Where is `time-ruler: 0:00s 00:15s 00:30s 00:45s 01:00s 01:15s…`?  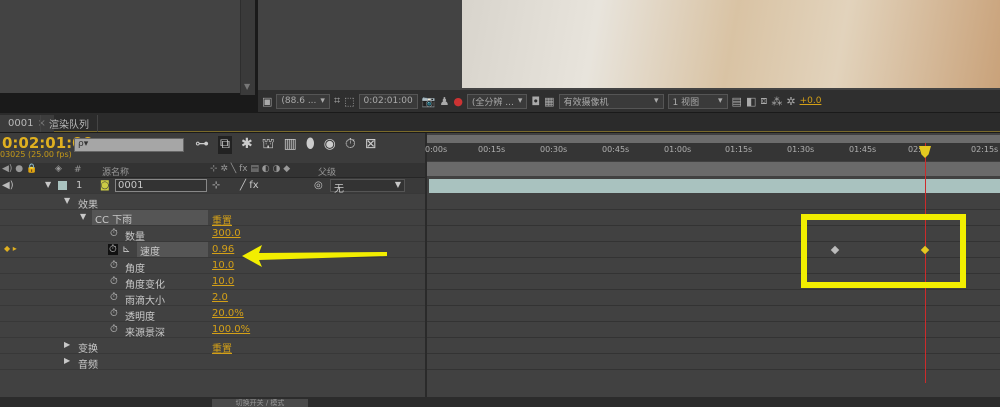
time-ruler: 0:00s 00:15s 00:30s 00:45s 01:00s 01:15s… is located at coordinates (712, 152).